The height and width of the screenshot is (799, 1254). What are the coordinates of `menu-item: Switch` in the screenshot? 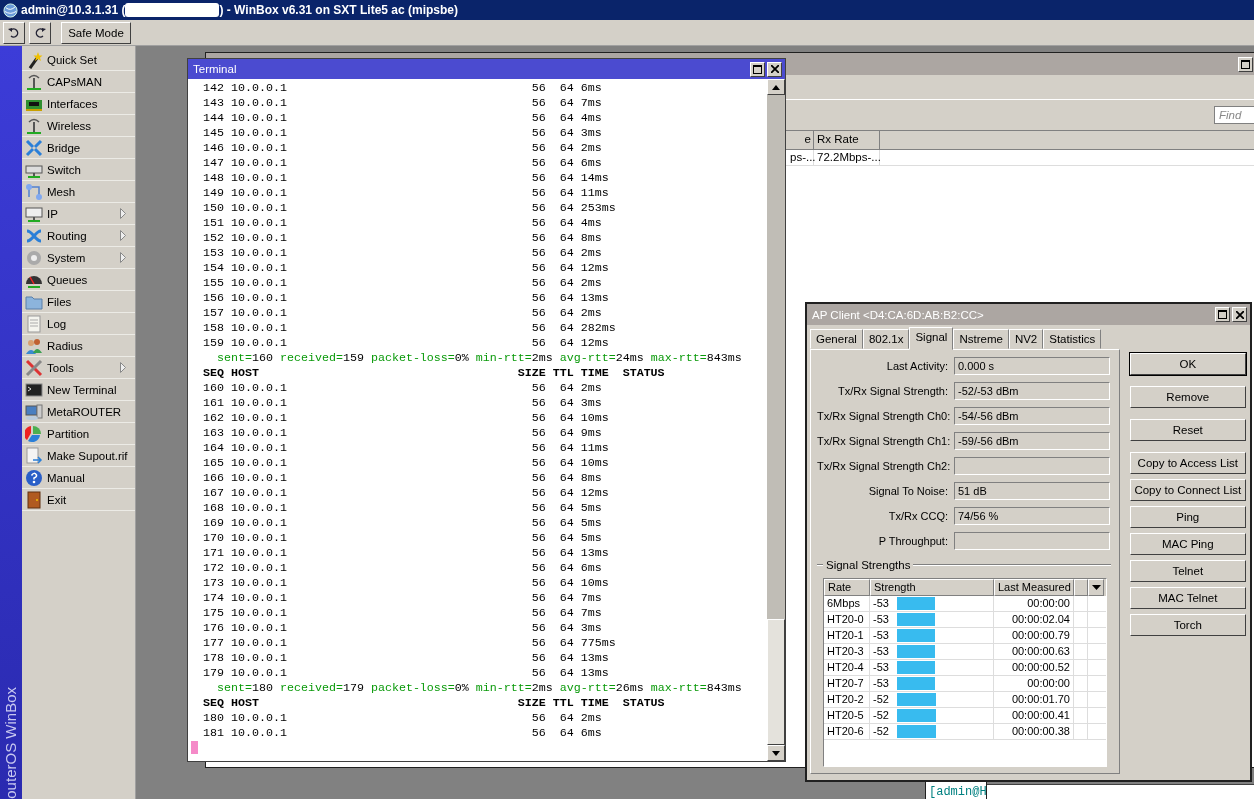 It's located at (78, 170).